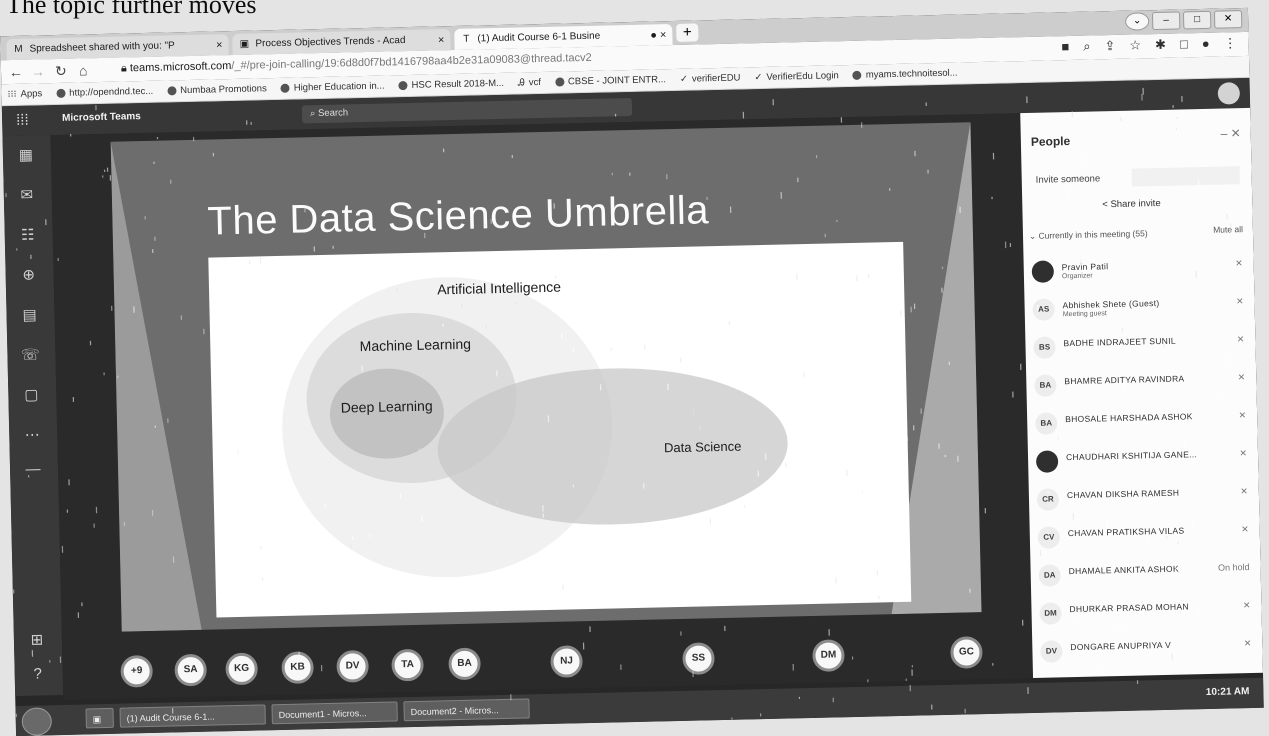  I want to click on profile-icon: ●, so click(1206, 44).